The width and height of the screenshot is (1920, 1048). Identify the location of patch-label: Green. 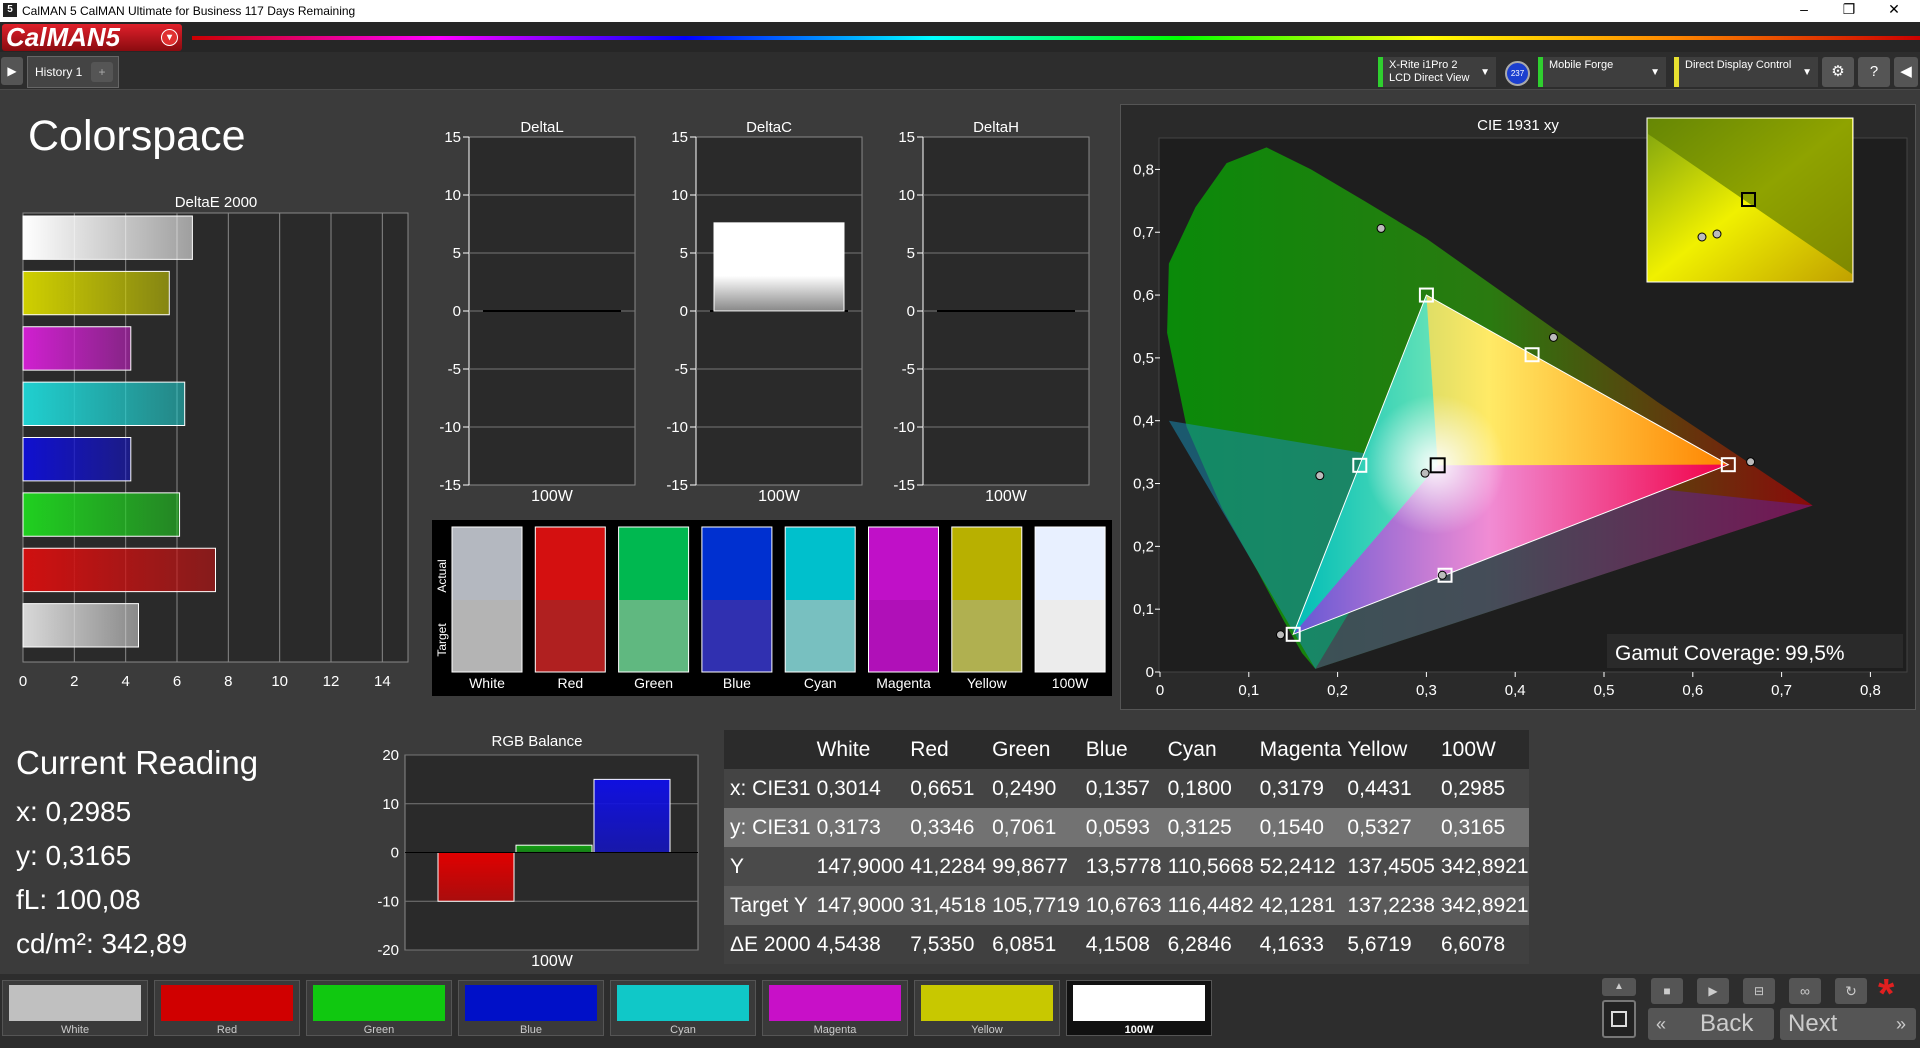
(379, 1030).